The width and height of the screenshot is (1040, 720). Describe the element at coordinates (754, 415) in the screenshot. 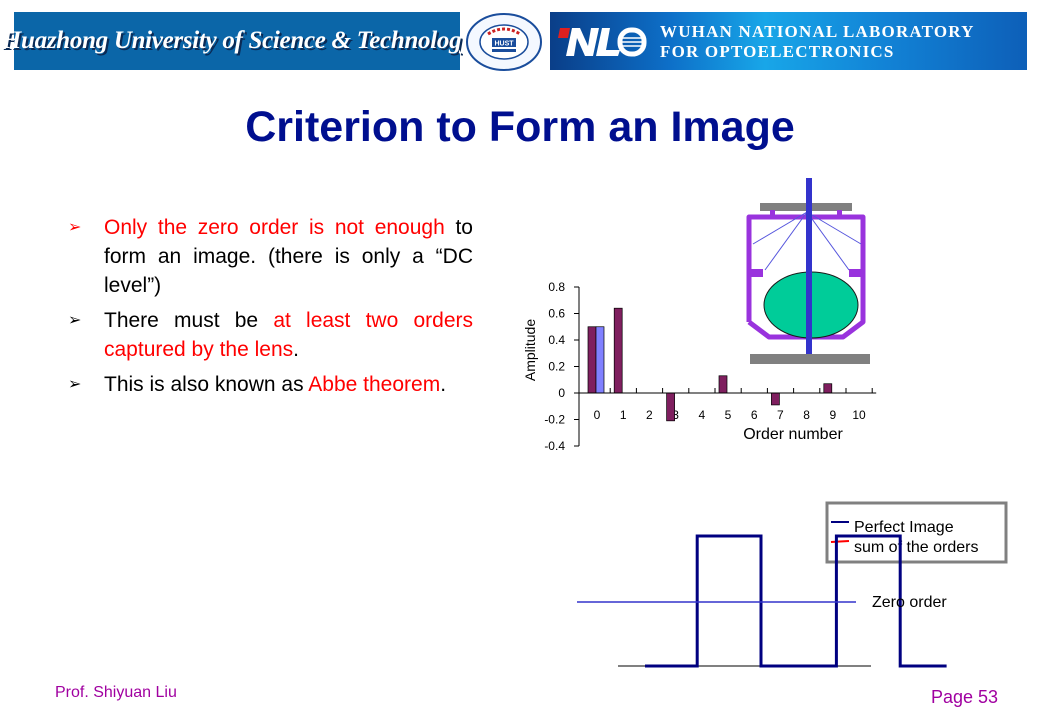

I see `x-tick-label: 6` at that location.